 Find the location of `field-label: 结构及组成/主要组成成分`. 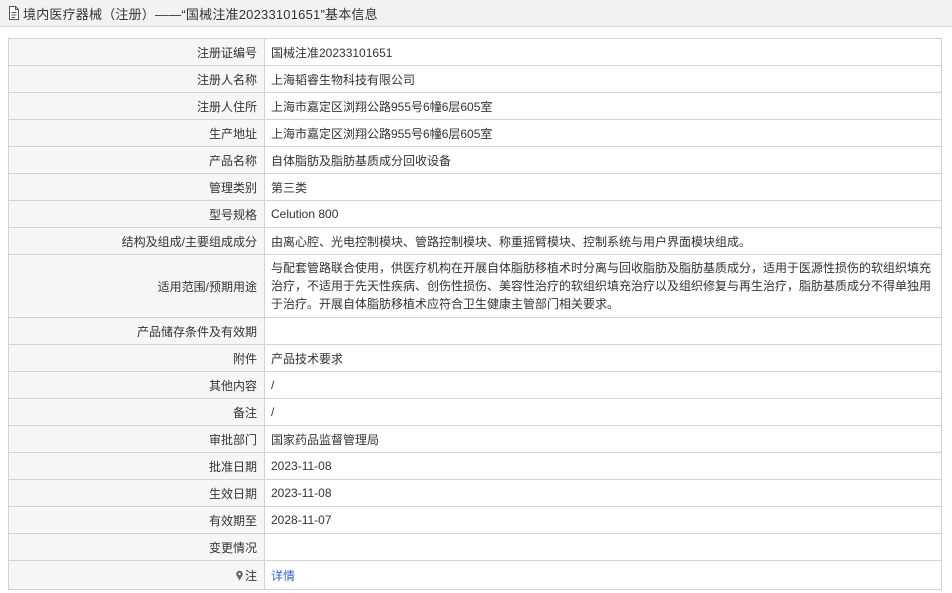

field-label: 结构及组成/主要组成成分 is located at coordinates (136, 241).